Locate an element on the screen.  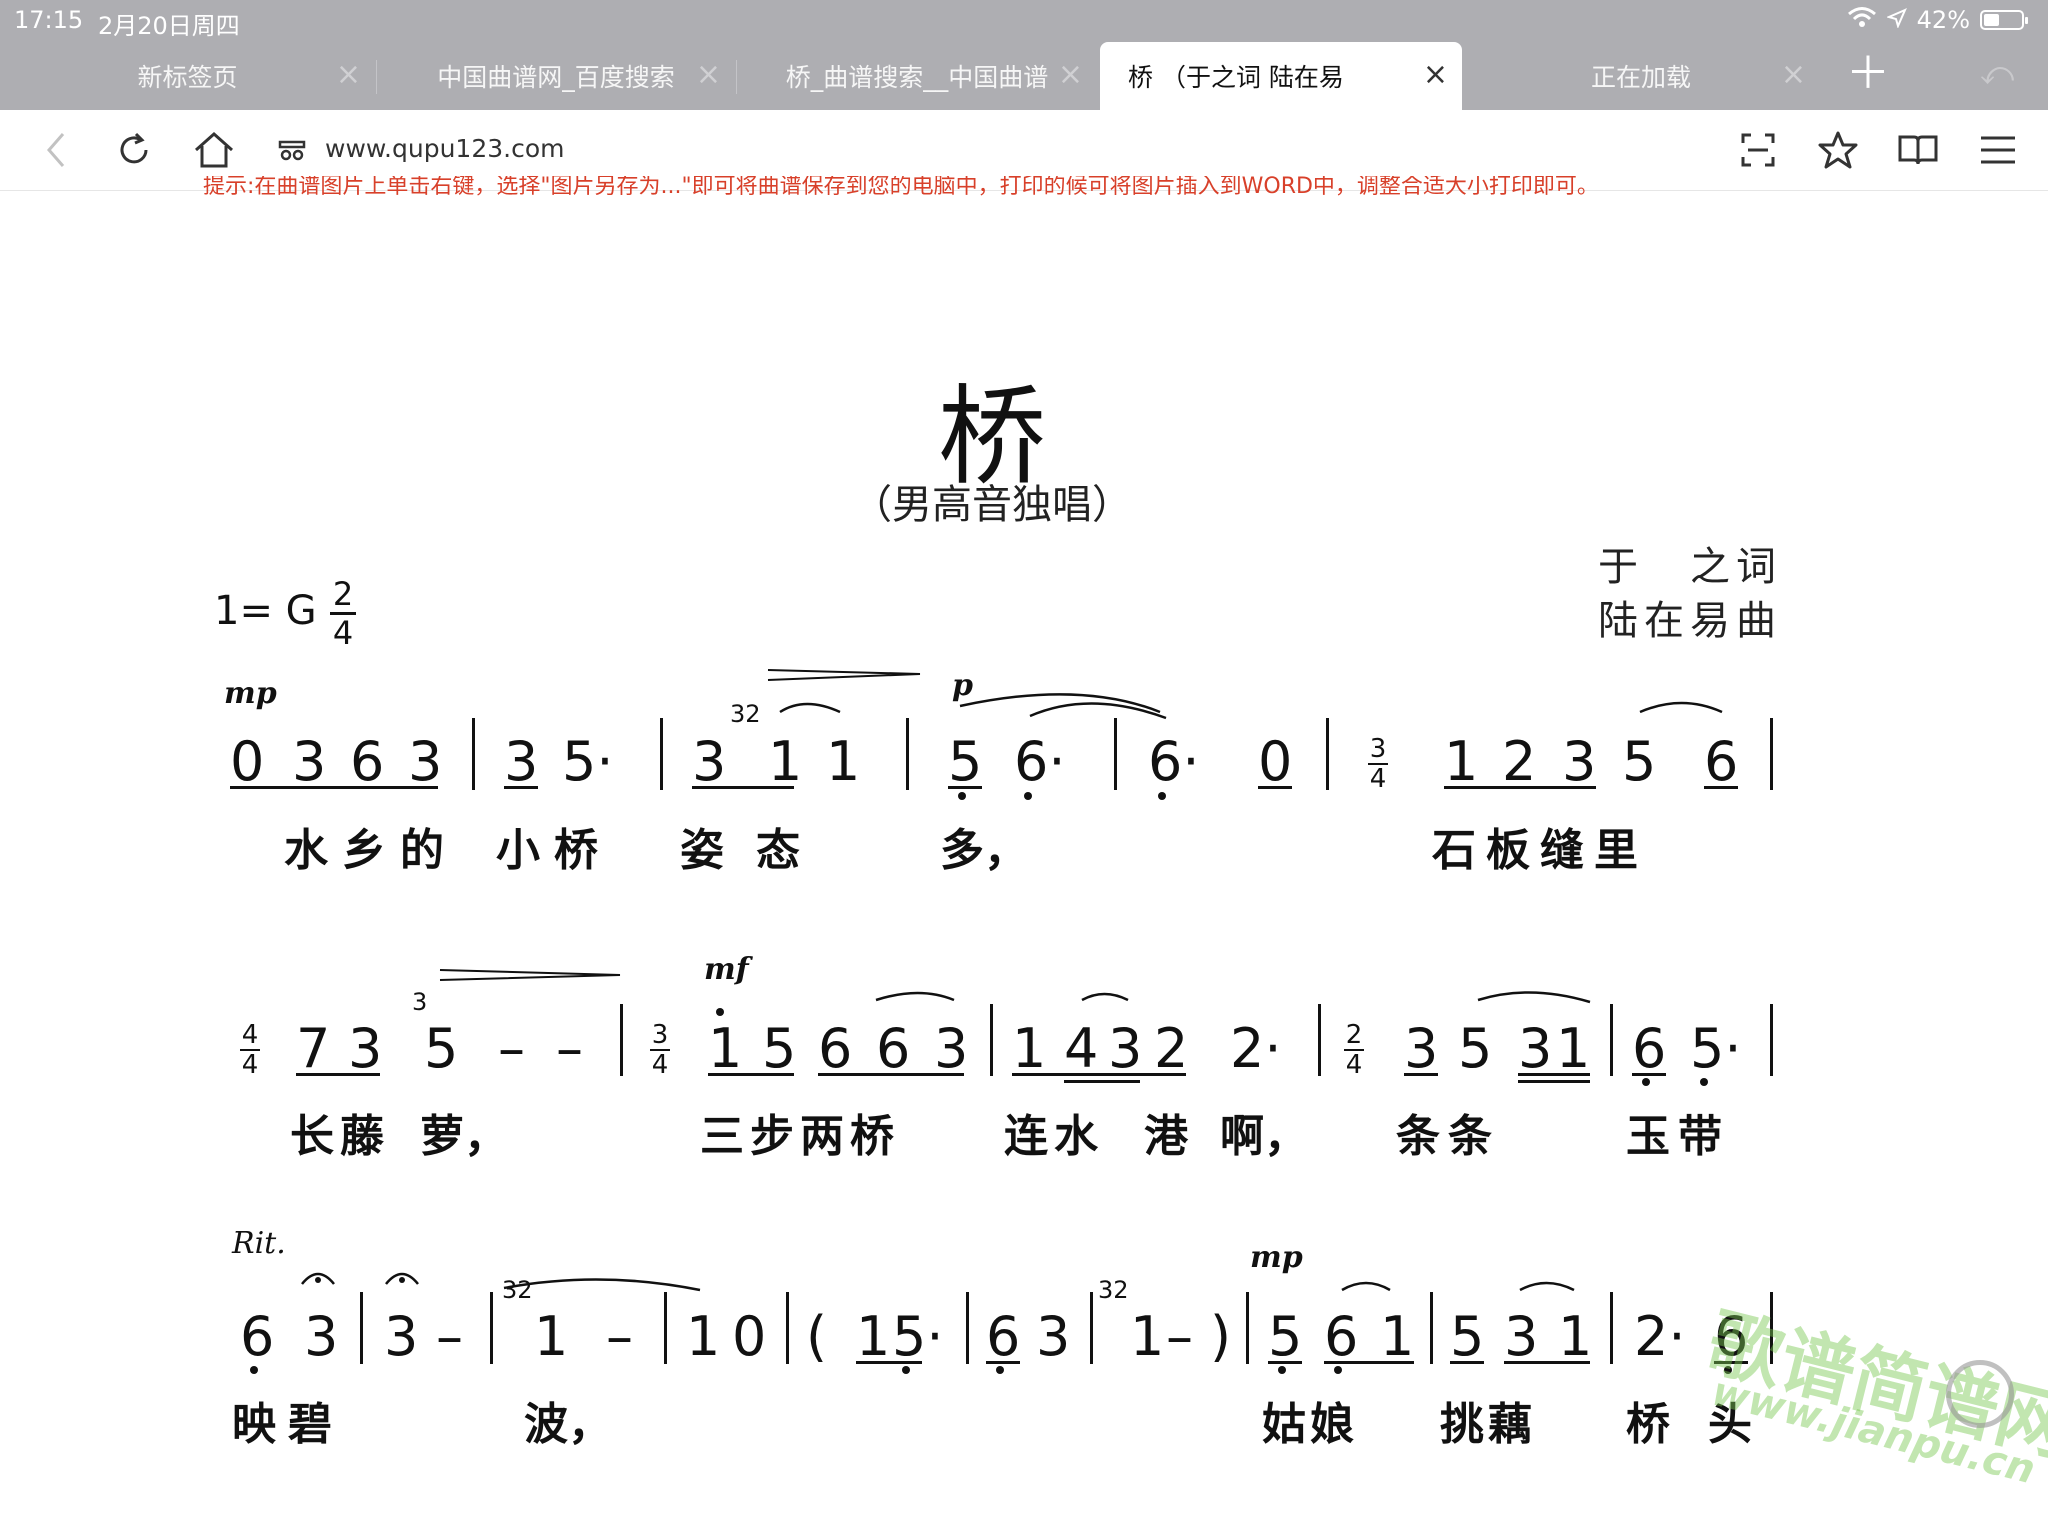
lyric: 萝， is located at coordinates (464, 1136).